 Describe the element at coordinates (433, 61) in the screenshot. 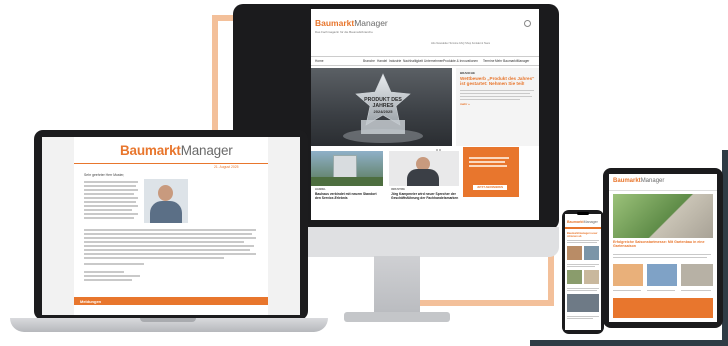

I see `nav-item-unternehmen: Unternehmen` at that location.